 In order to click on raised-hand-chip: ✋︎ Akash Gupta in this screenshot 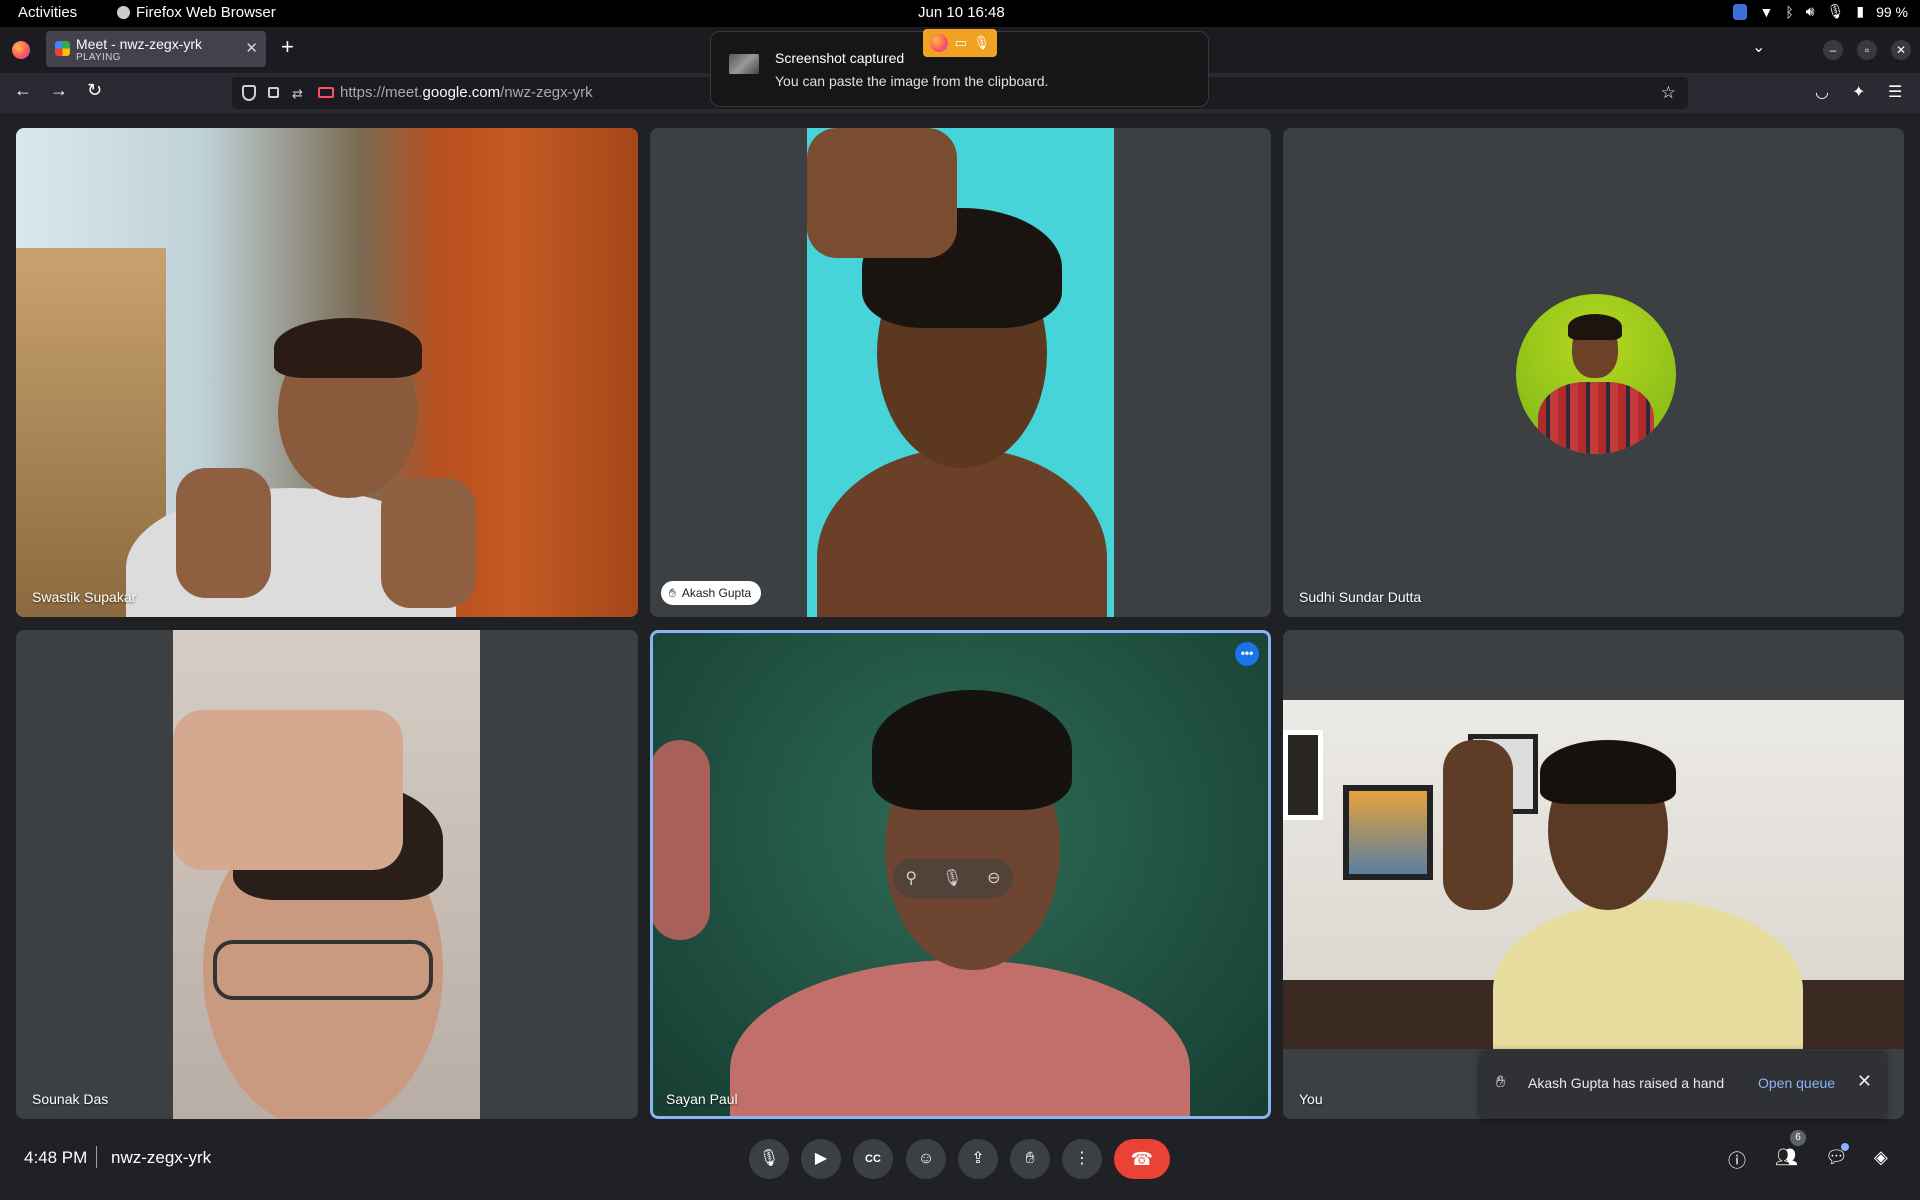, I will do `click(711, 593)`.